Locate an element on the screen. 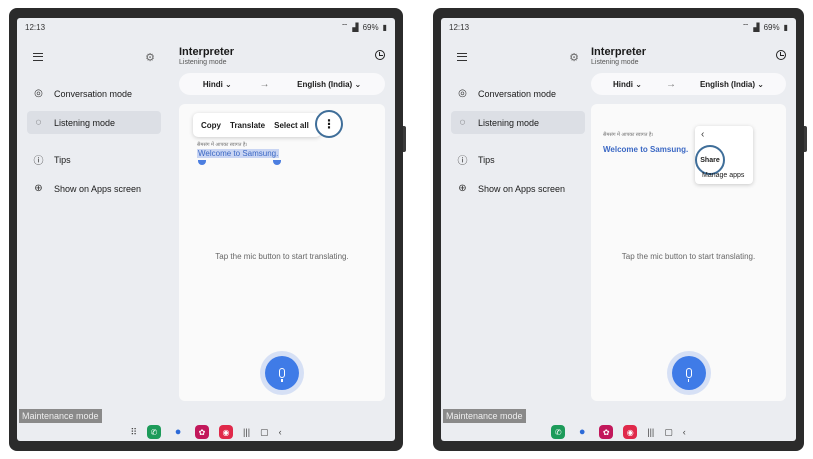 The width and height of the screenshot is (813, 459). selected-text: Welcome to Samsung. is located at coordinates (238, 153).